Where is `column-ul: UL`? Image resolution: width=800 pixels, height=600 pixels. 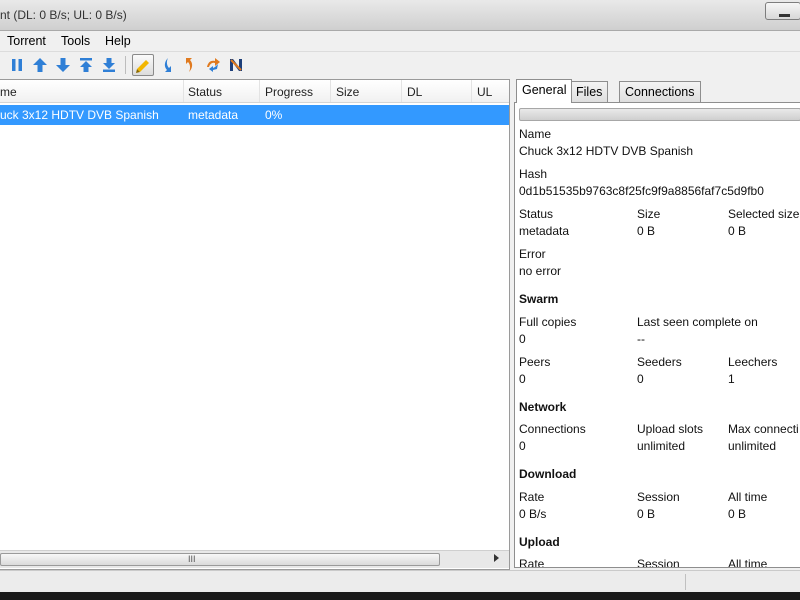
column-ul: UL is located at coordinates (484, 92).